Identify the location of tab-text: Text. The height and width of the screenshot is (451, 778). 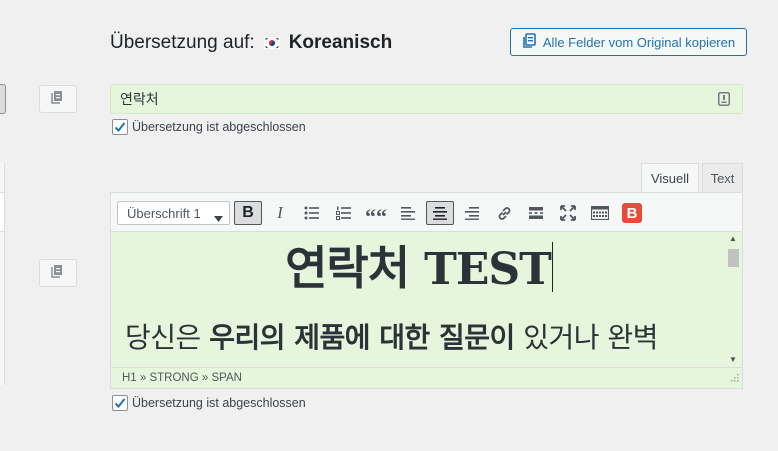
(722, 177).